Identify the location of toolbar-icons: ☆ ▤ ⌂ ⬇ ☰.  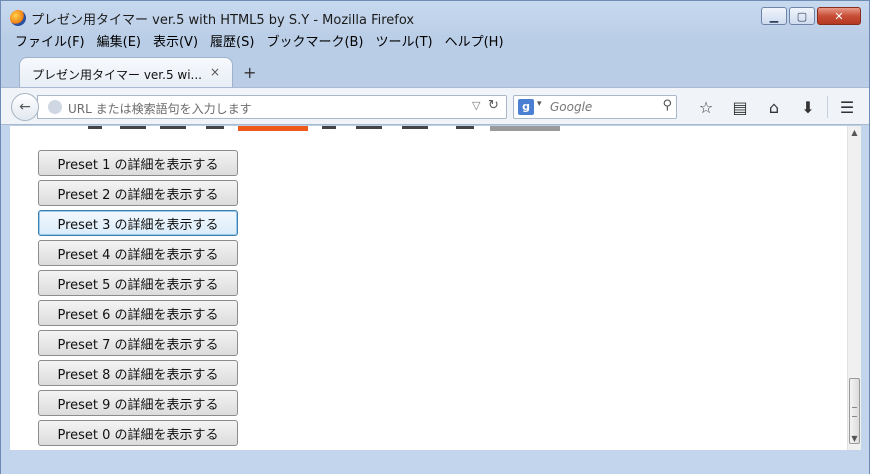
(776, 107).